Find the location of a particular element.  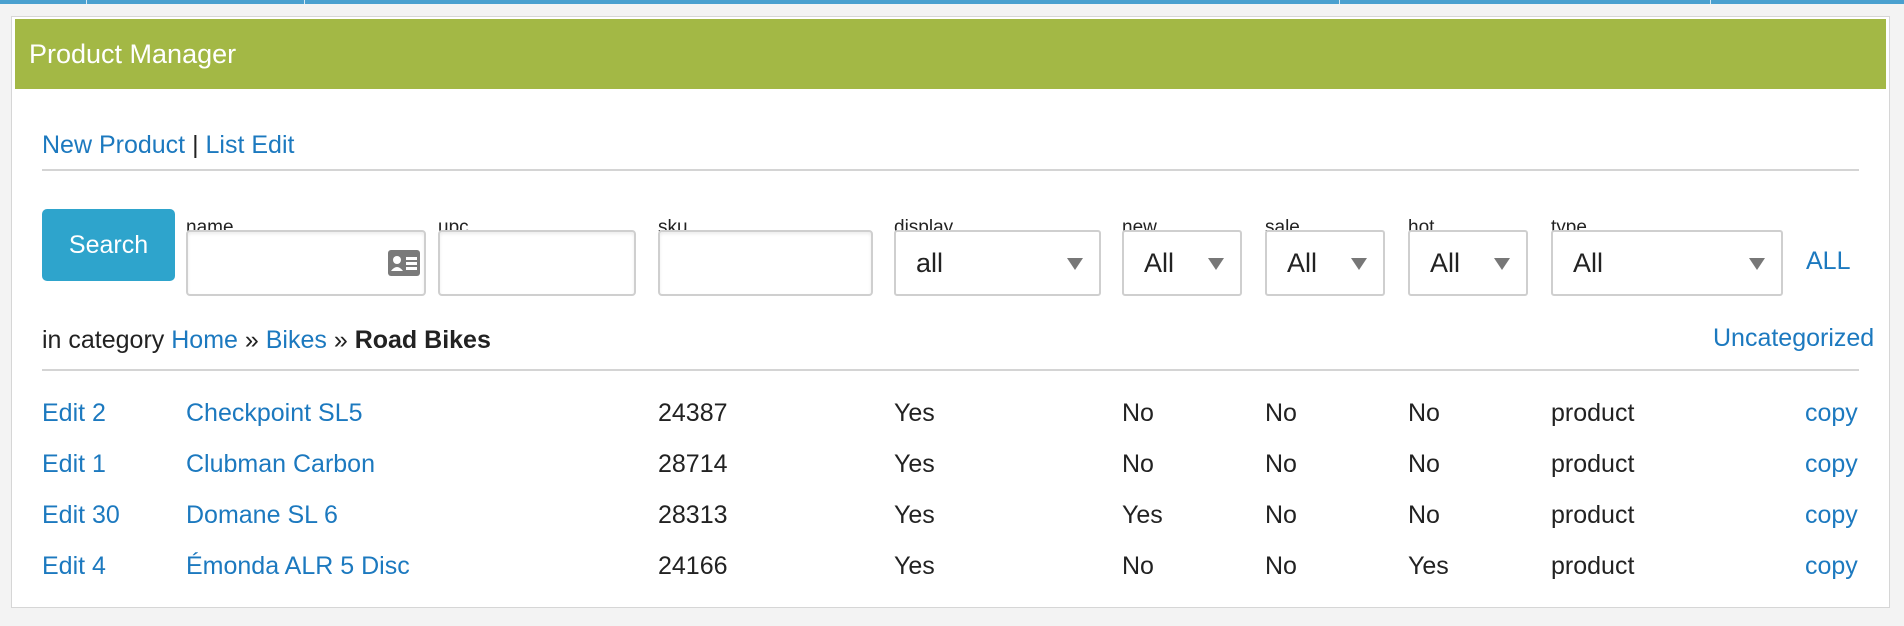

hot-select: All is located at coordinates (1468, 263).